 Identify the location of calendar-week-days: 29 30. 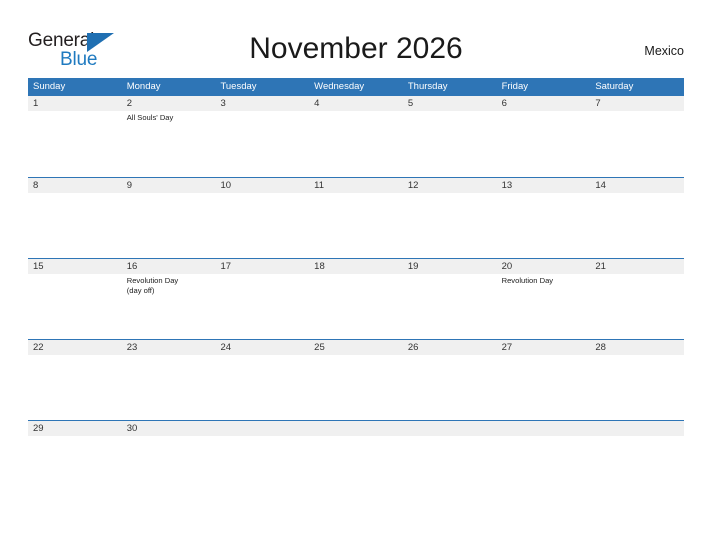
(356, 461).